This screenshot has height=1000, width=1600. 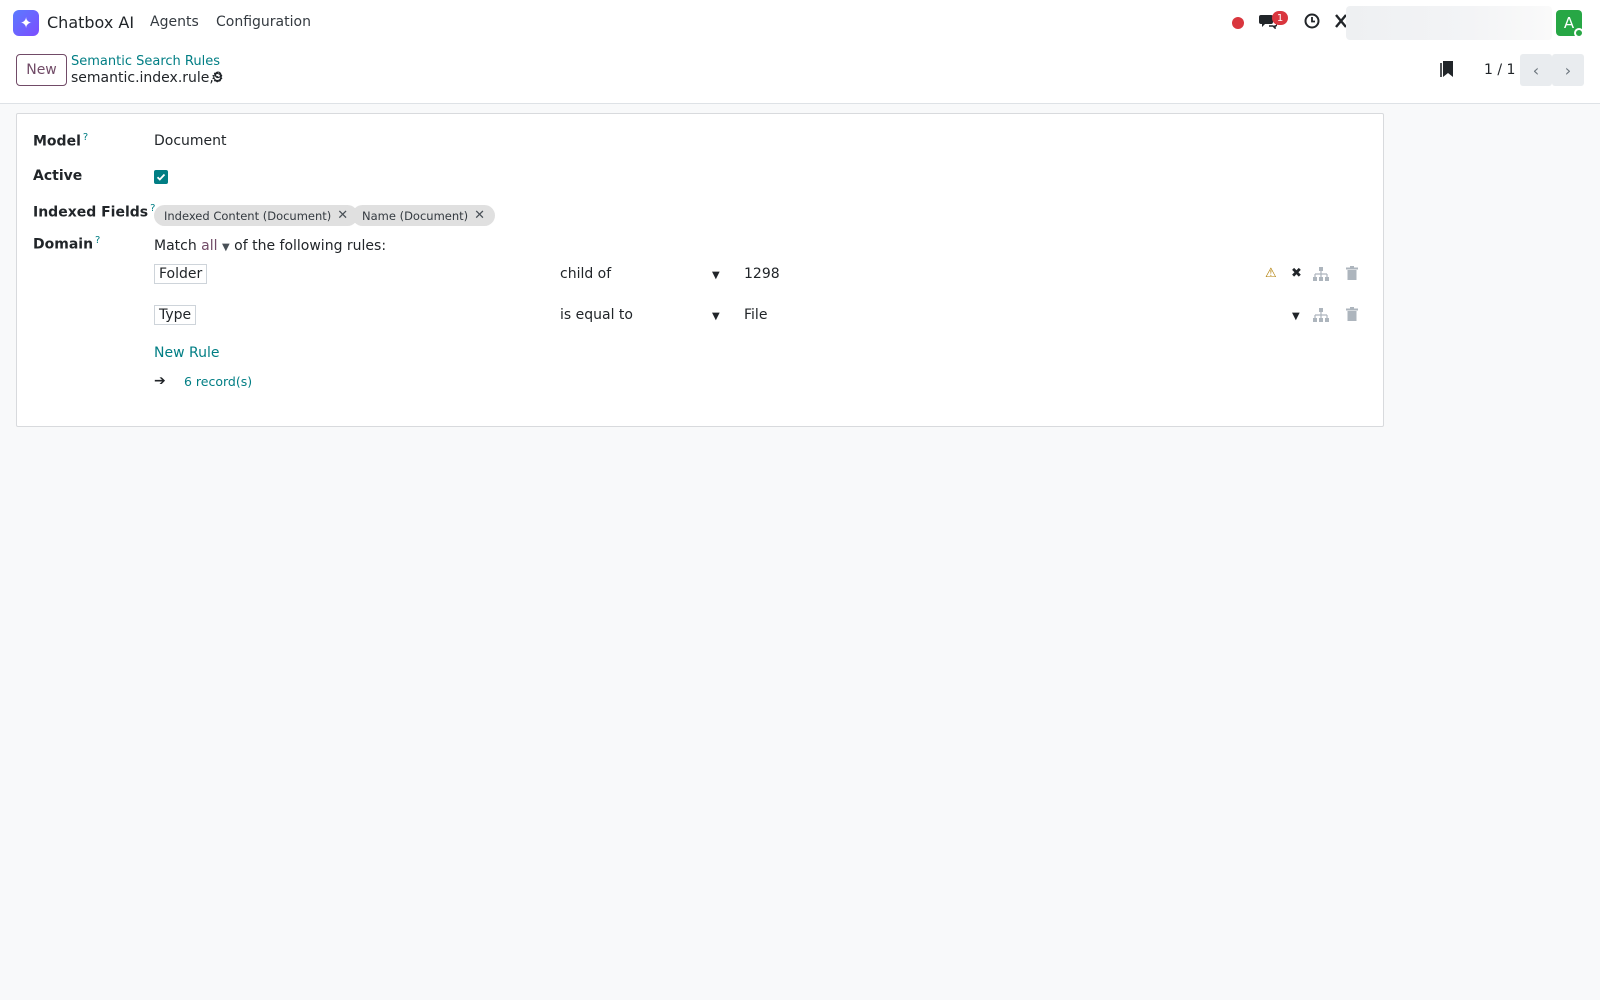 I want to click on tag-label: Name (Document), so click(x=415, y=215).